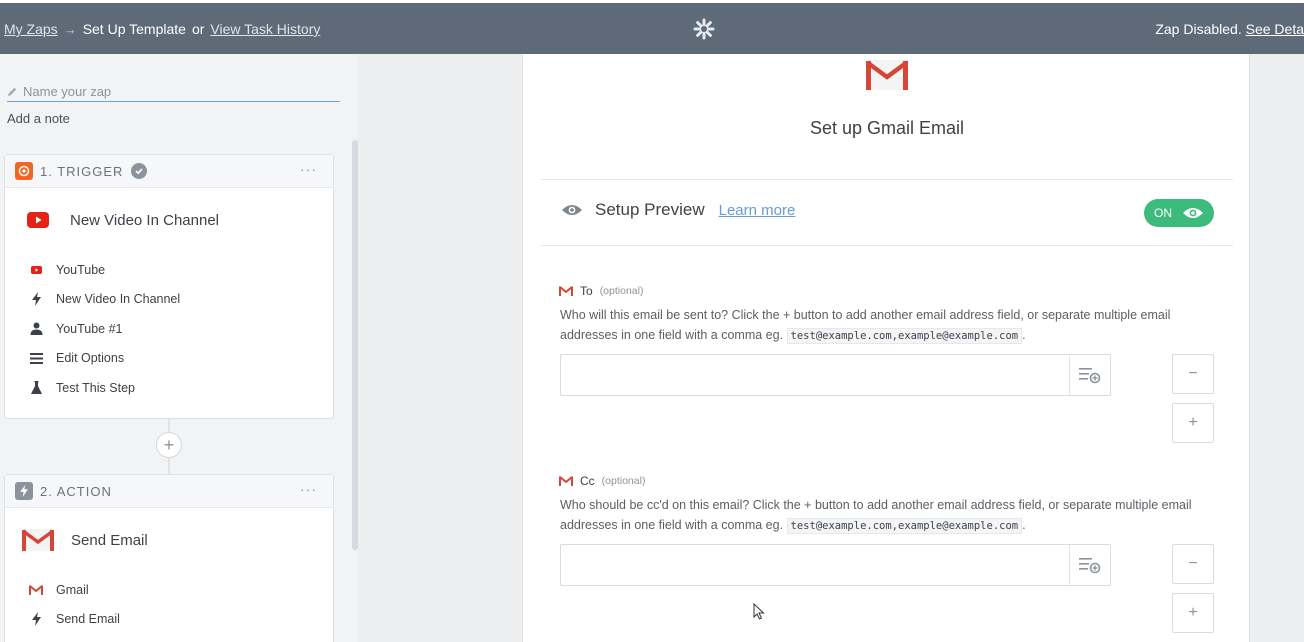  What do you see at coordinates (308, 489) in the screenshot?
I see `action-menu-icon: ···` at bounding box center [308, 489].